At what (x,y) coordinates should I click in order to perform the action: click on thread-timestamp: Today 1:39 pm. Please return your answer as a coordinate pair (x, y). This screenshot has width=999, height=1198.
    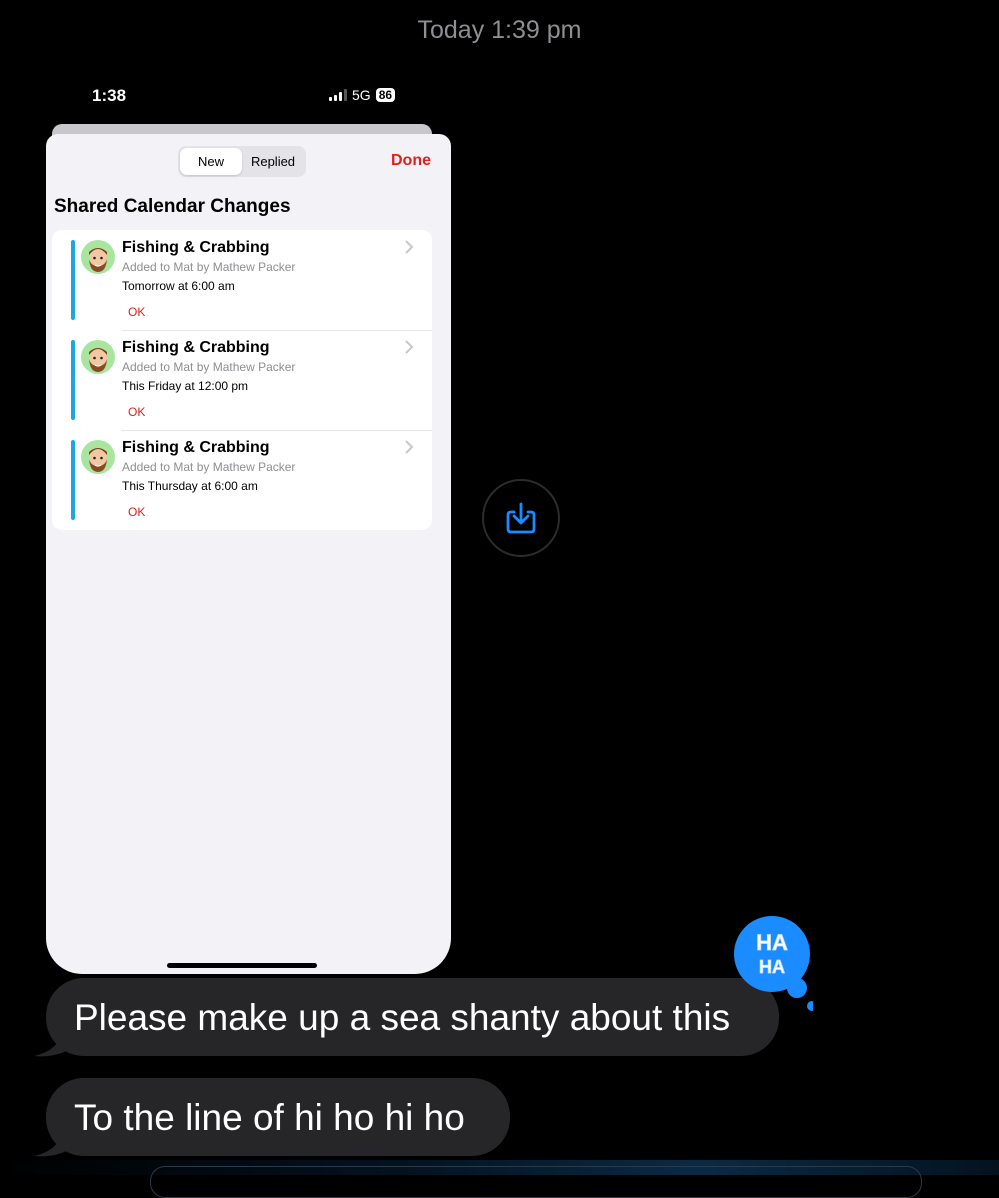
    Looking at the image, I should click on (499, 30).